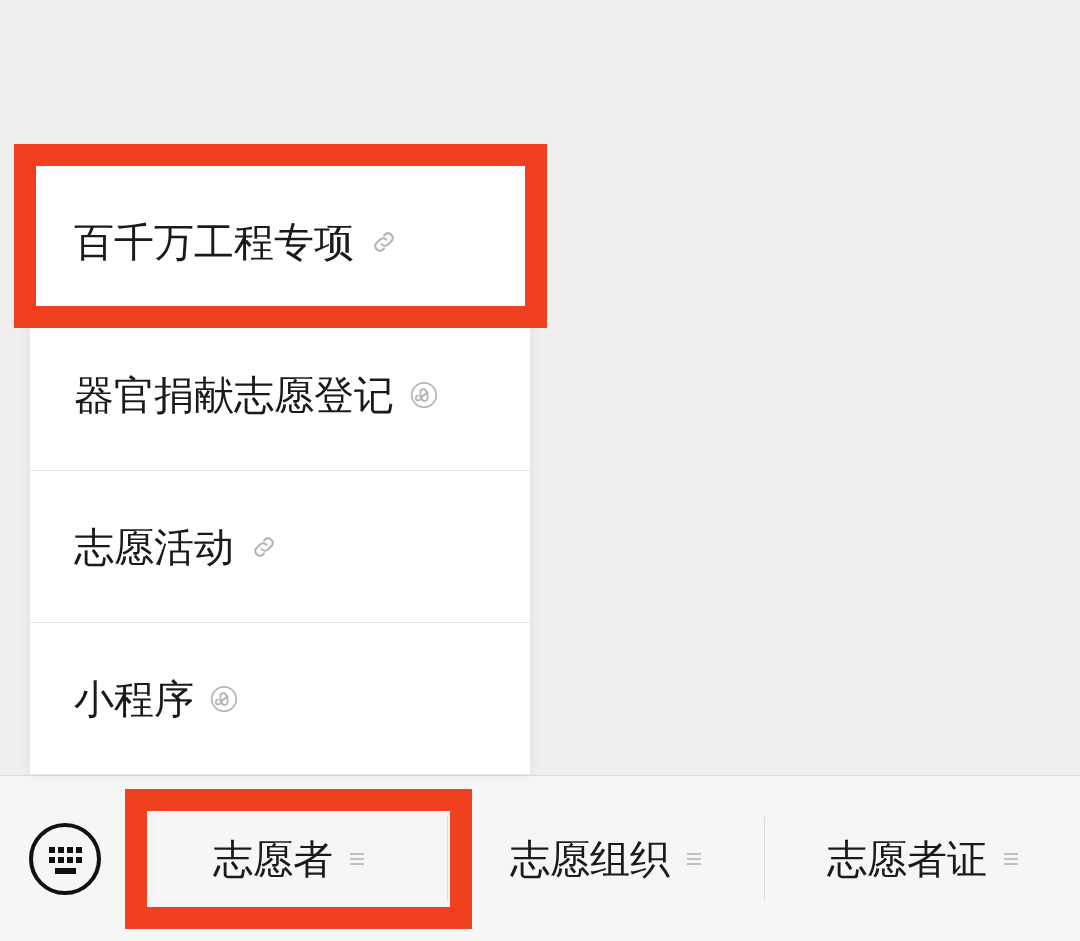  I want to click on item-label: 小程序, so click(134, 699).